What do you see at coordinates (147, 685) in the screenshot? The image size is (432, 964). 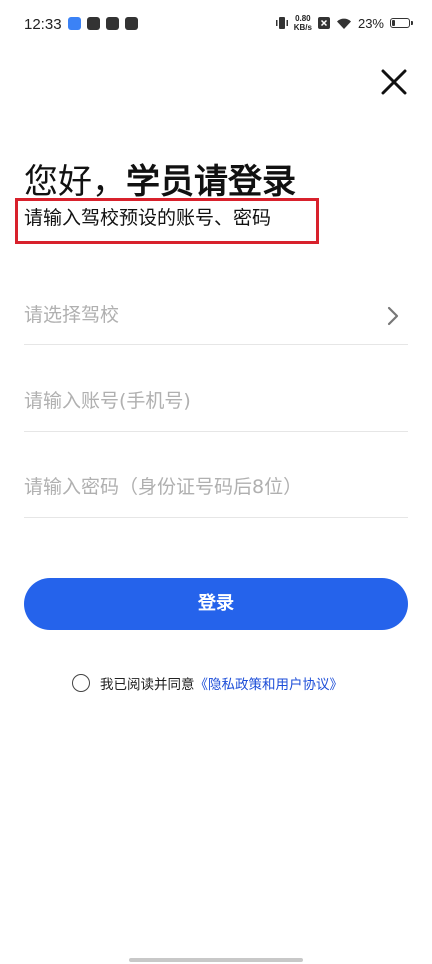 I see `agreement-text: 我已阅读并同意` at bounding box center [147, 685].